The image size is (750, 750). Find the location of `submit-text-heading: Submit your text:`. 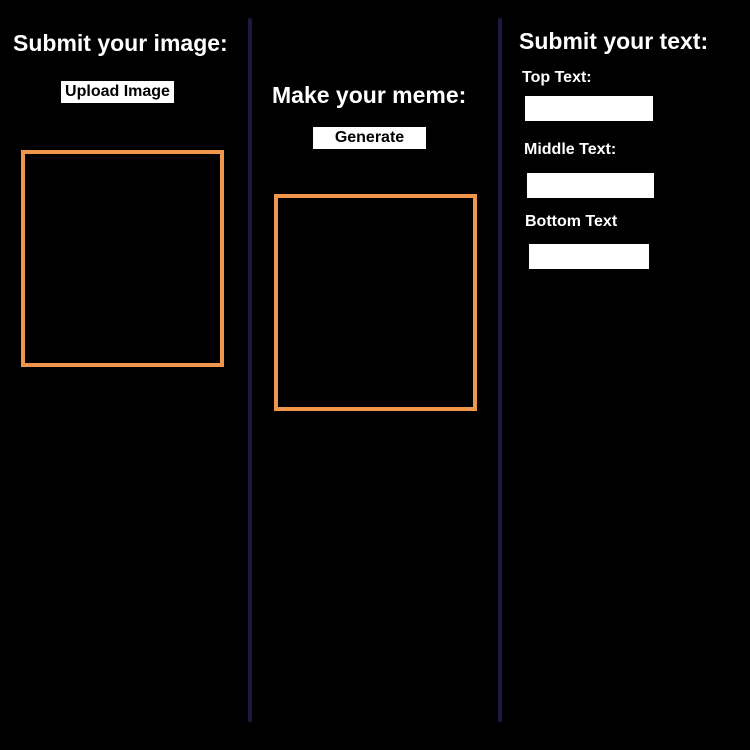

submit-text-heading: Submit your text: is located at coordinates (614, 41).